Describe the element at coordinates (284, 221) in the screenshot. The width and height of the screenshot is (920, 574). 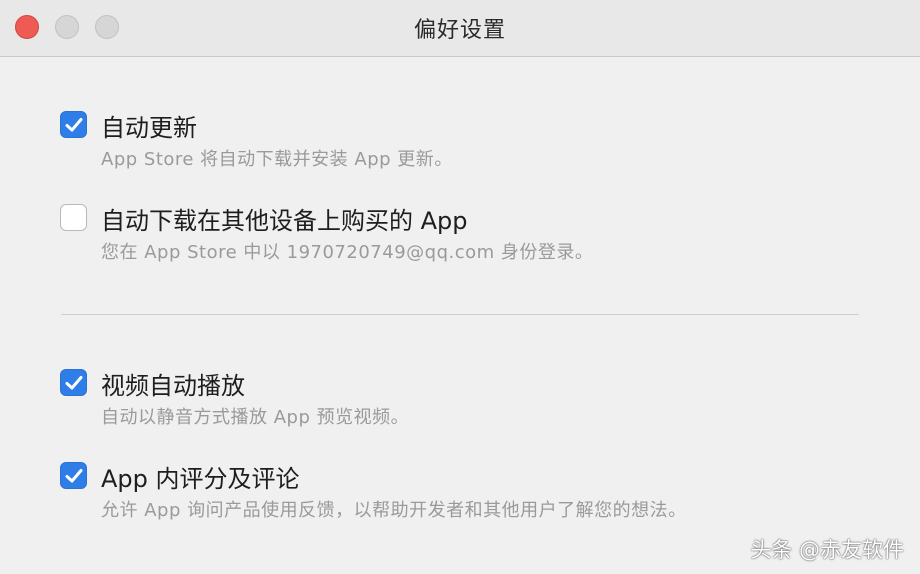
I see `auto-download-label: 自动下载在其他设备上购买的 App` at that location.